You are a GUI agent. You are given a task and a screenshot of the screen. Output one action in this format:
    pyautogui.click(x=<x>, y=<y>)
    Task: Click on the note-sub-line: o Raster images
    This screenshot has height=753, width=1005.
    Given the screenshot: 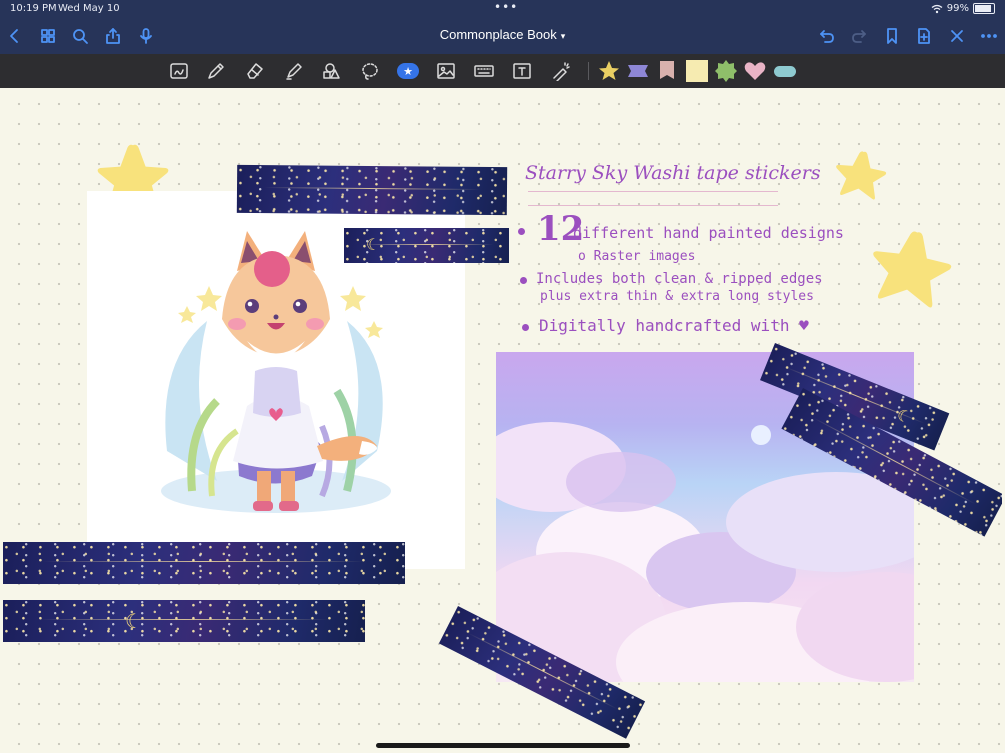 What is the action you would take?
    pyautogui.click(x=637, y=256)
    